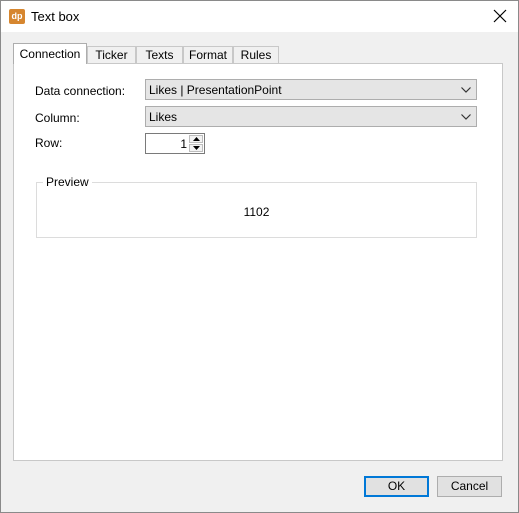 This screenshot has width=519, height=513. I want to click on title-bar: dp Text box, so click(259, 16).